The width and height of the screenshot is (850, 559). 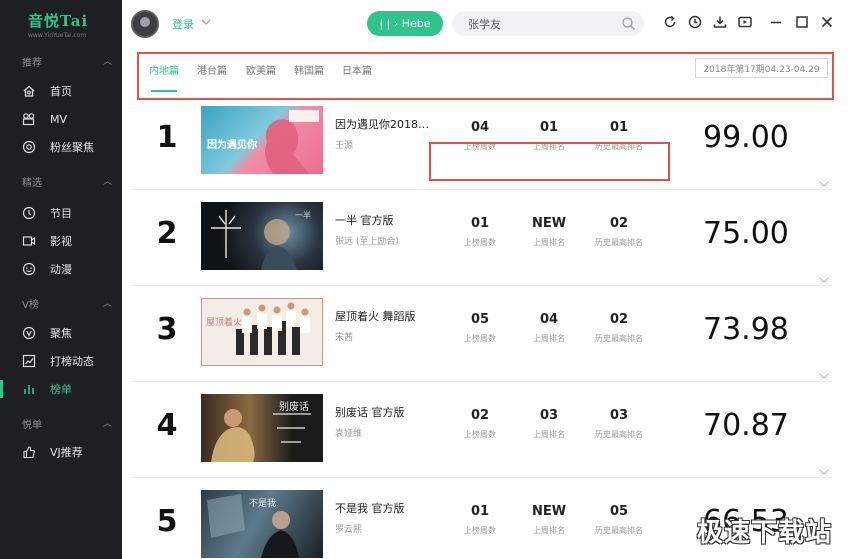 I want to click on cover-text: 一半, so click(x=303, y=215).